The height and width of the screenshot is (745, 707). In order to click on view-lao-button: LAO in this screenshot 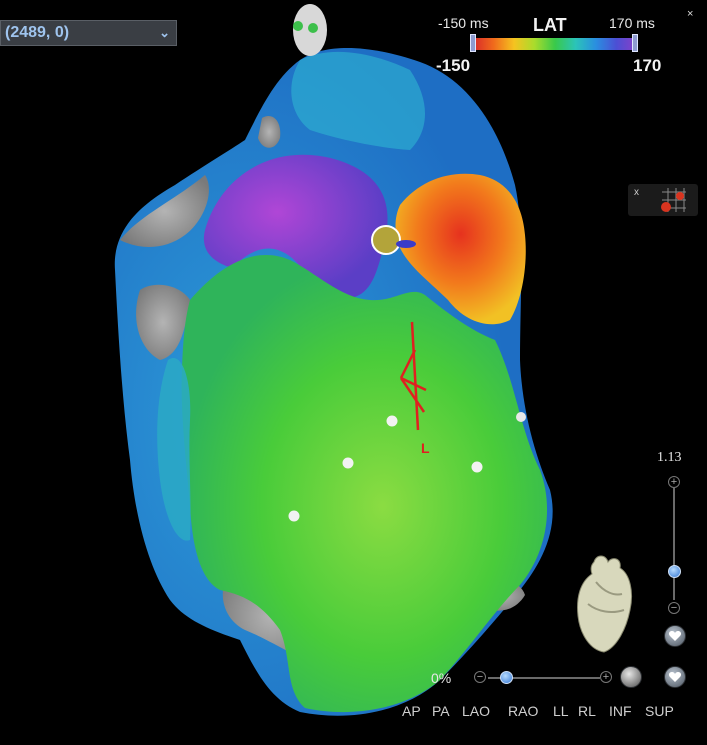, I will do `click(476, 711)`.